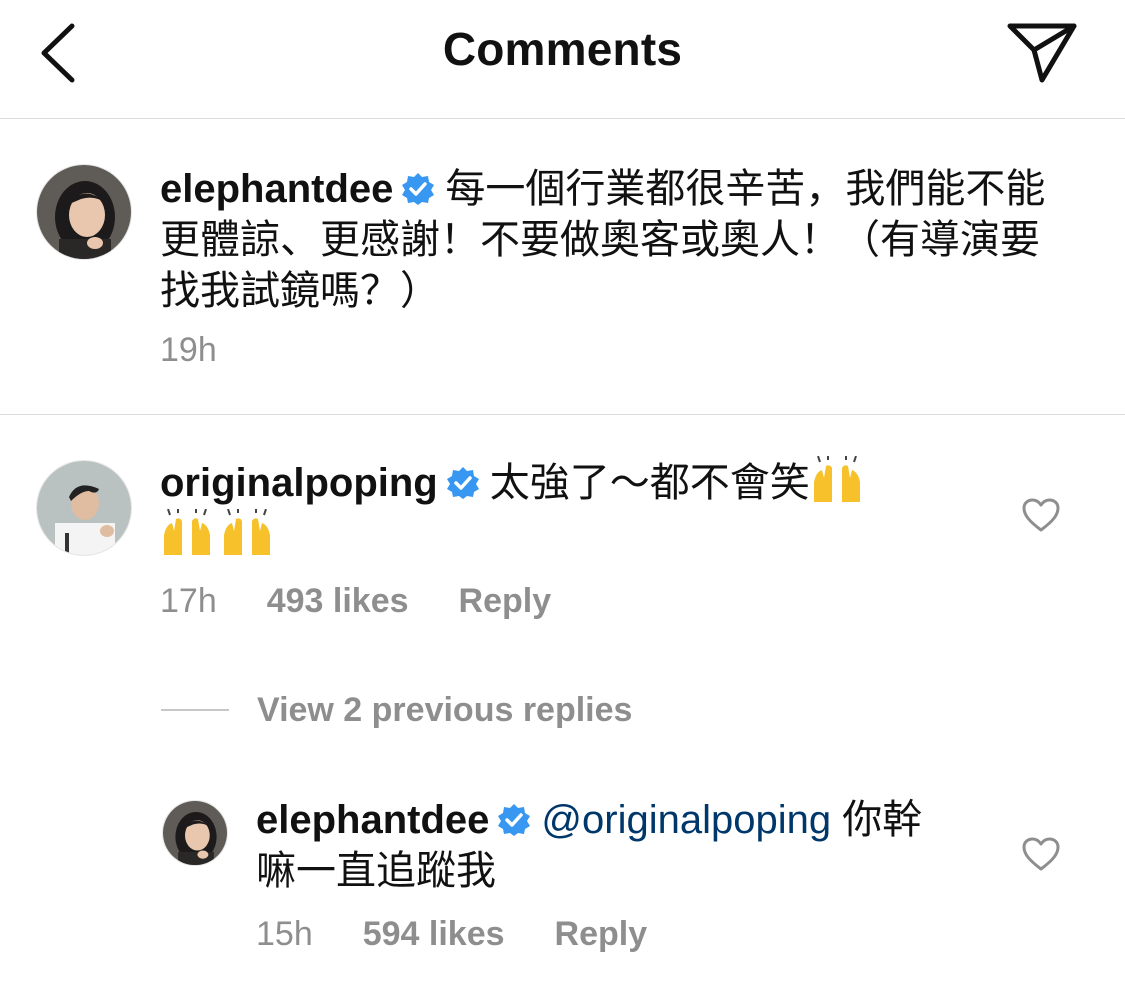  Describe the element at coordinates (601, 846) in the screenshot. I see `reply-comment: elephantdee @originalpoping 你幹嘛一直追蹤我` at that location.